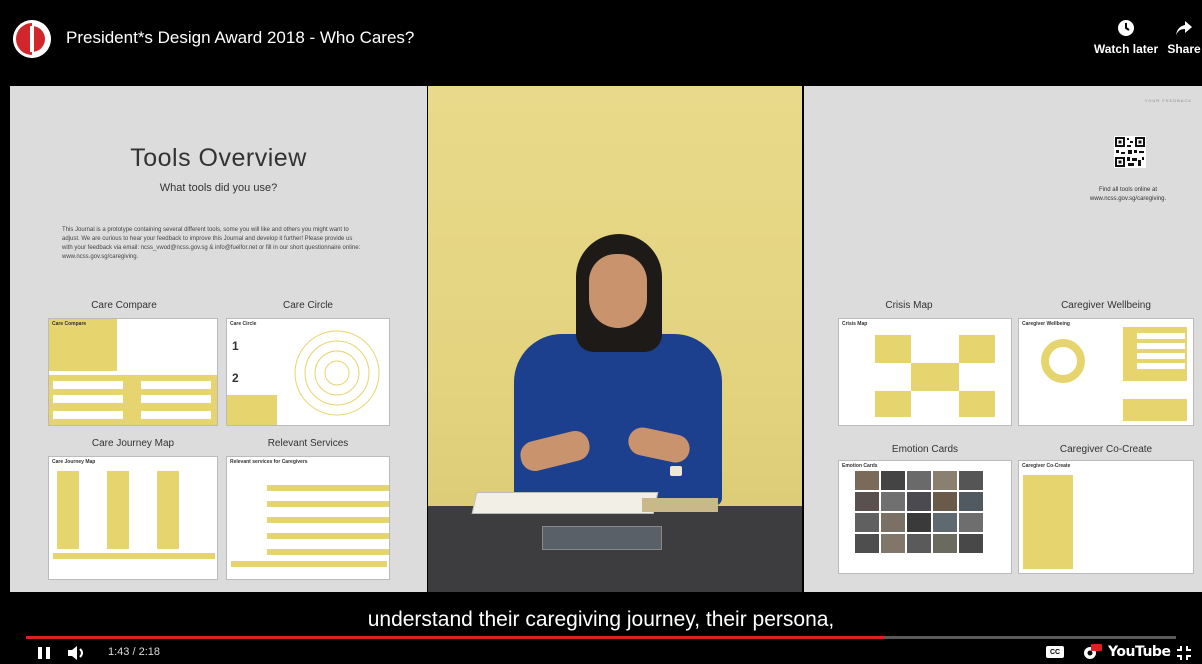 The height and width of the screenshot is (664, 1202). Describe the element at coordinates (69, 324) in the screenshot. I see `card-title: Care Compare` at that location.